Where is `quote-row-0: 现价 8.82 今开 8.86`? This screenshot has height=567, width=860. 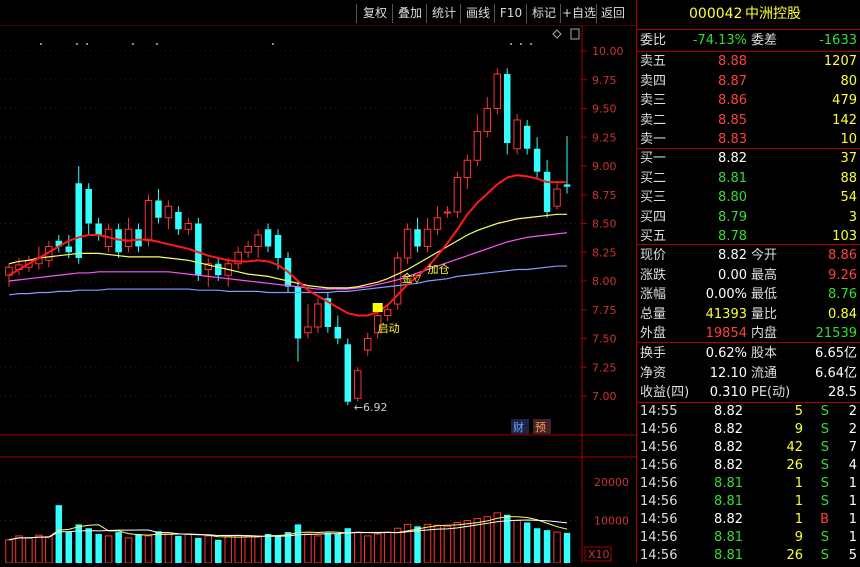
quote-row-0: 现价 8.82 今开 8.86 is located at coordinates (748, 255).